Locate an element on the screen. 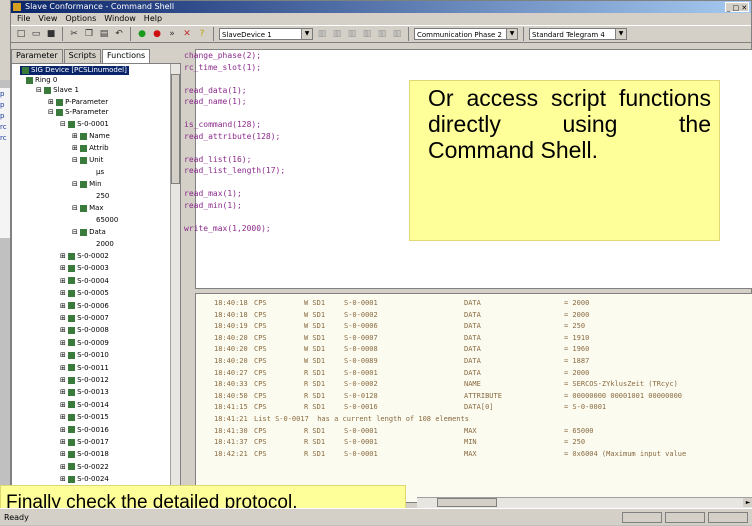 This screenshot has width=752, height=526. menu-help: Help is located at coordinates (153, 18).